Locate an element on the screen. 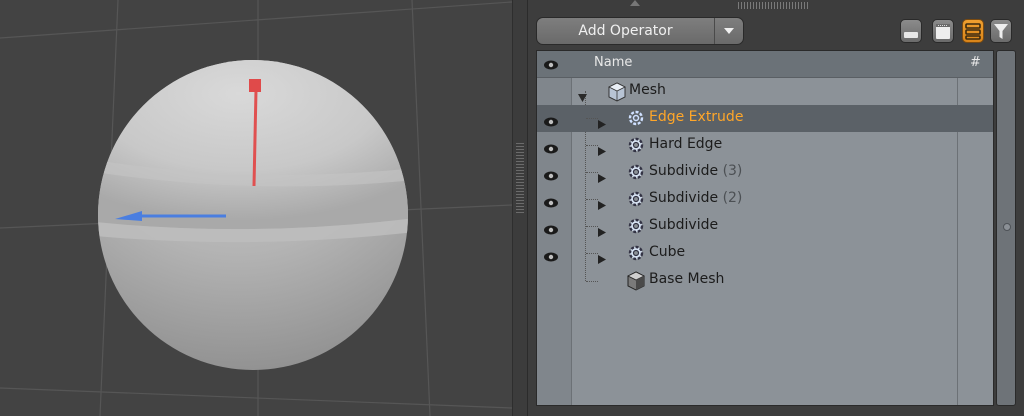 The image size is (1024, 416). filter-icon is located at coordinates (1001, 31).